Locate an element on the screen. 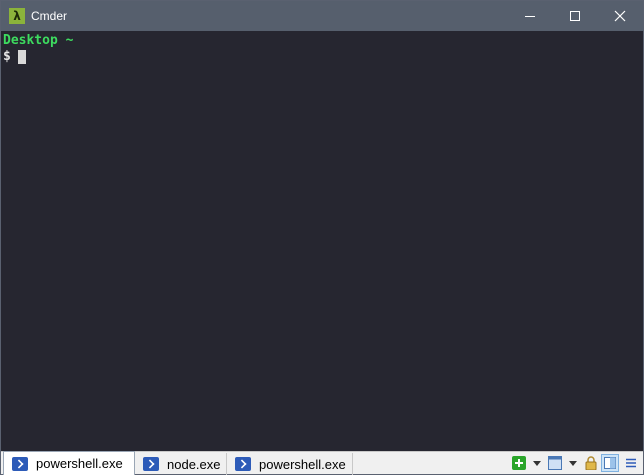 The height and width of the screenshot is (475, 644). lock-button is located at coordinates (591, 463).